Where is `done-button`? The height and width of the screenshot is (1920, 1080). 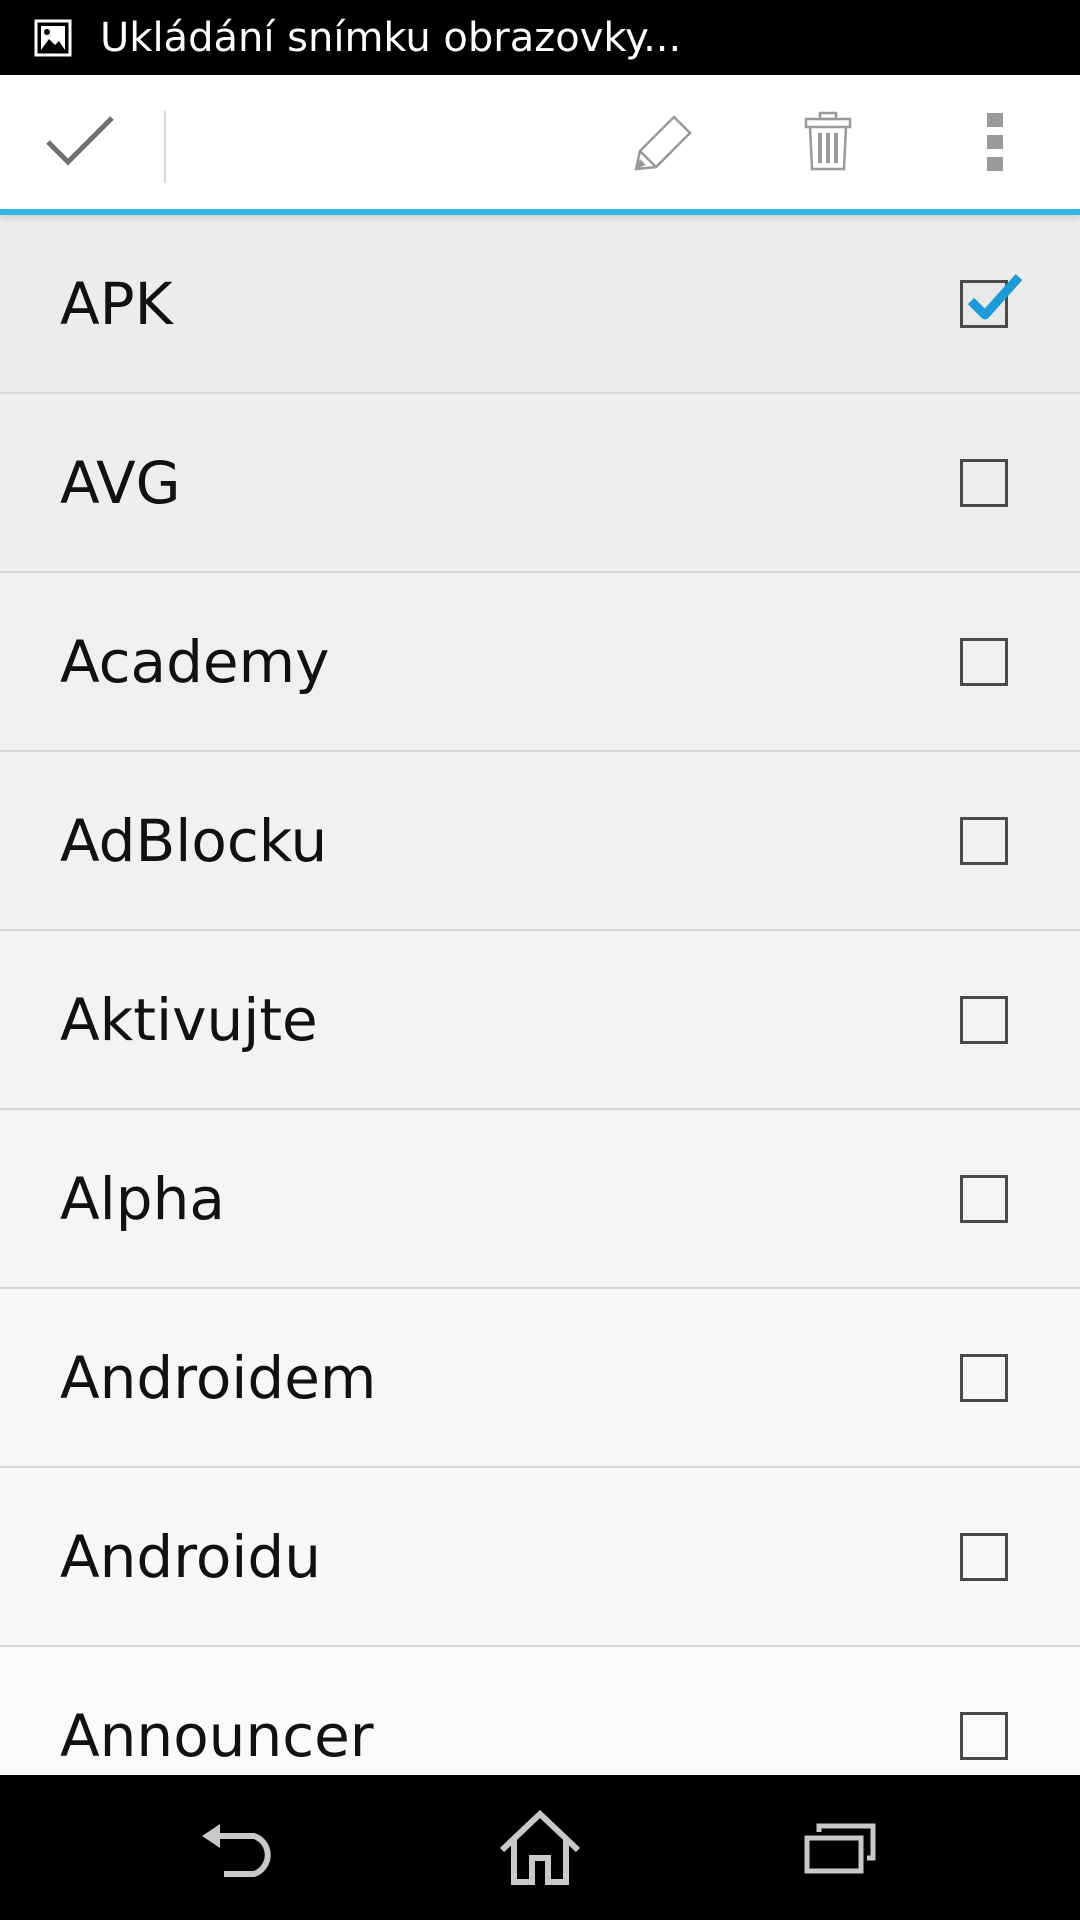
done-button is located at coordinates (80, 142).